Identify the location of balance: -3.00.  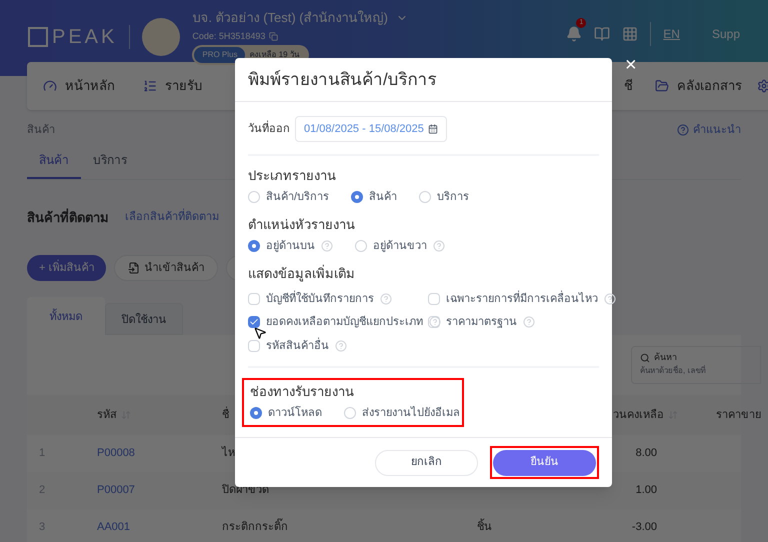
(644, 528).